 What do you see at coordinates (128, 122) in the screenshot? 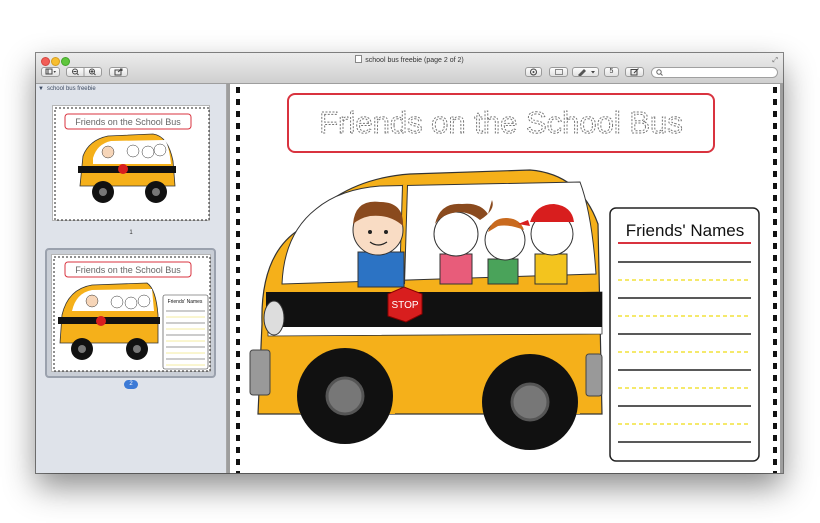
I see `thumbnail-1-title: Friends on the School Bus` at bounding box center [128, 122].